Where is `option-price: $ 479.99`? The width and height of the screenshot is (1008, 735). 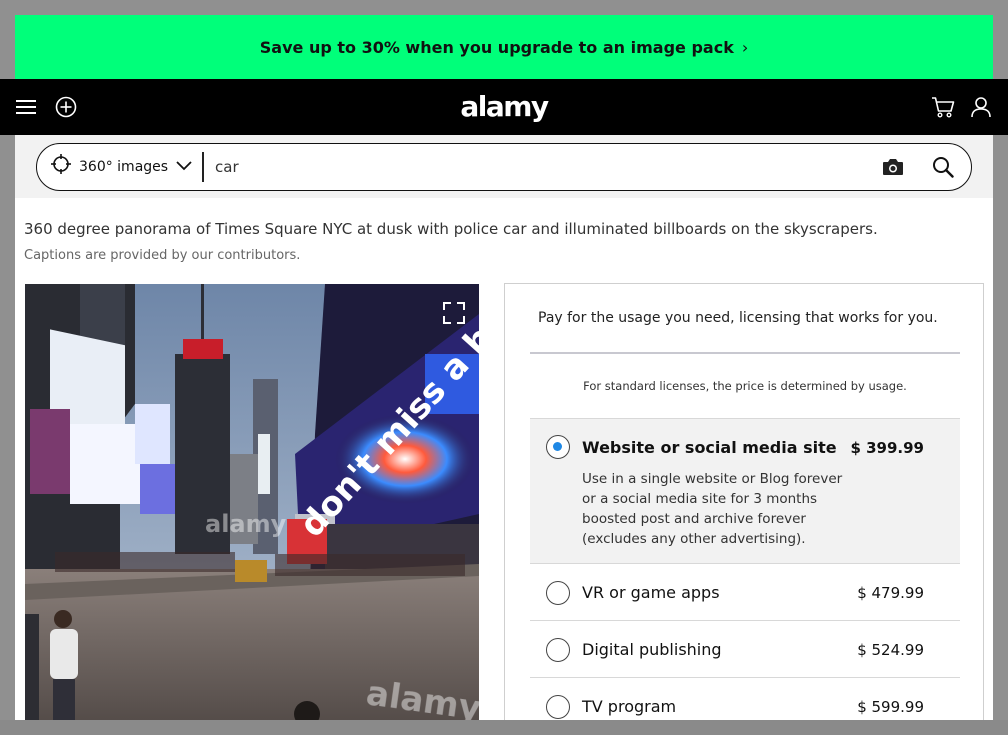 option-price: $ 479.99 is located at coordinates (890, 593).